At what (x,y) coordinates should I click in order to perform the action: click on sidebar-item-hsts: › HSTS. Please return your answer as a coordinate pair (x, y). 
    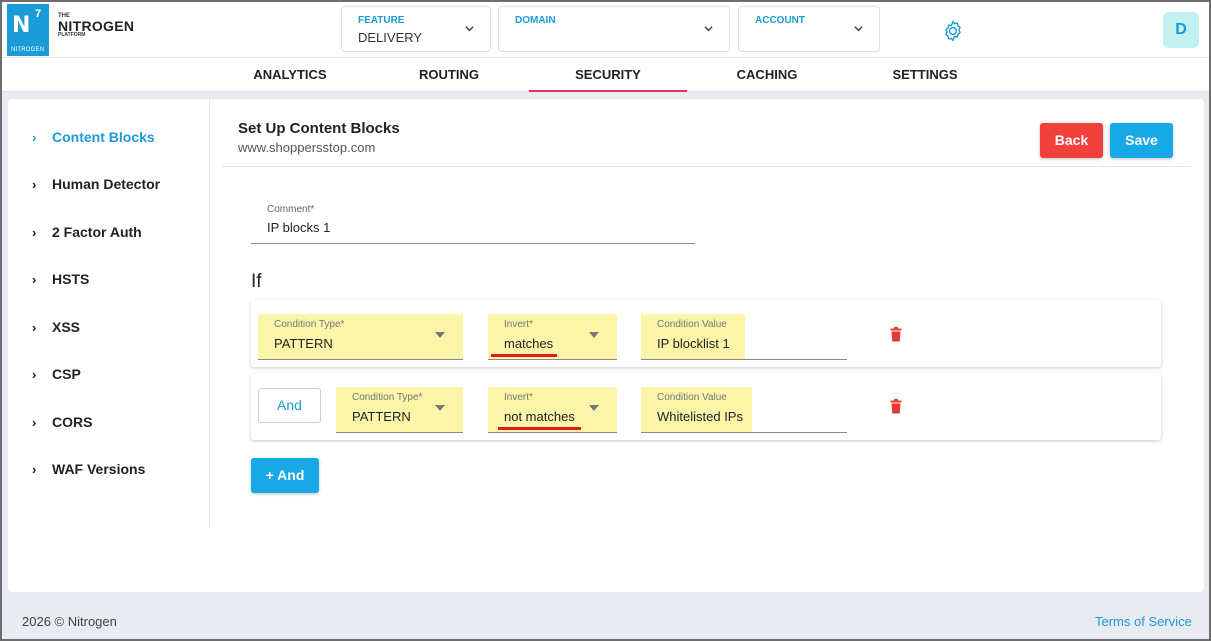
    Looking at the image, I should click on (60, 279).